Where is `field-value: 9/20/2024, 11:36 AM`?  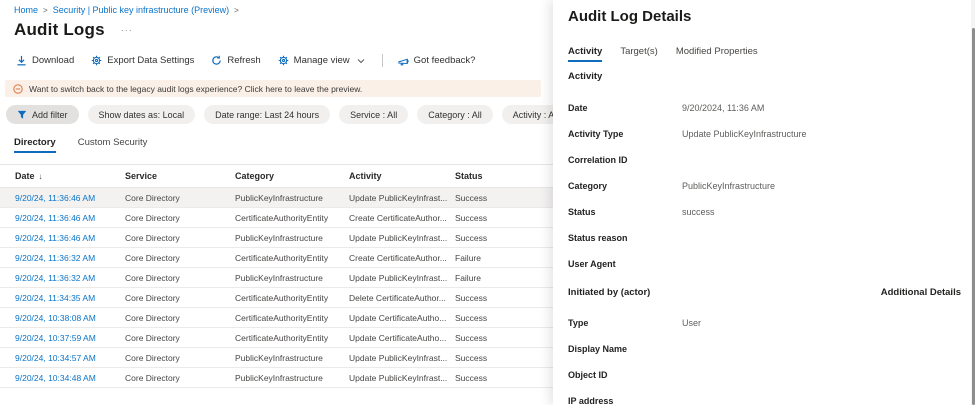
field-value: 9/20/2024, 11:36 AM is located at coordinates (723, 108).